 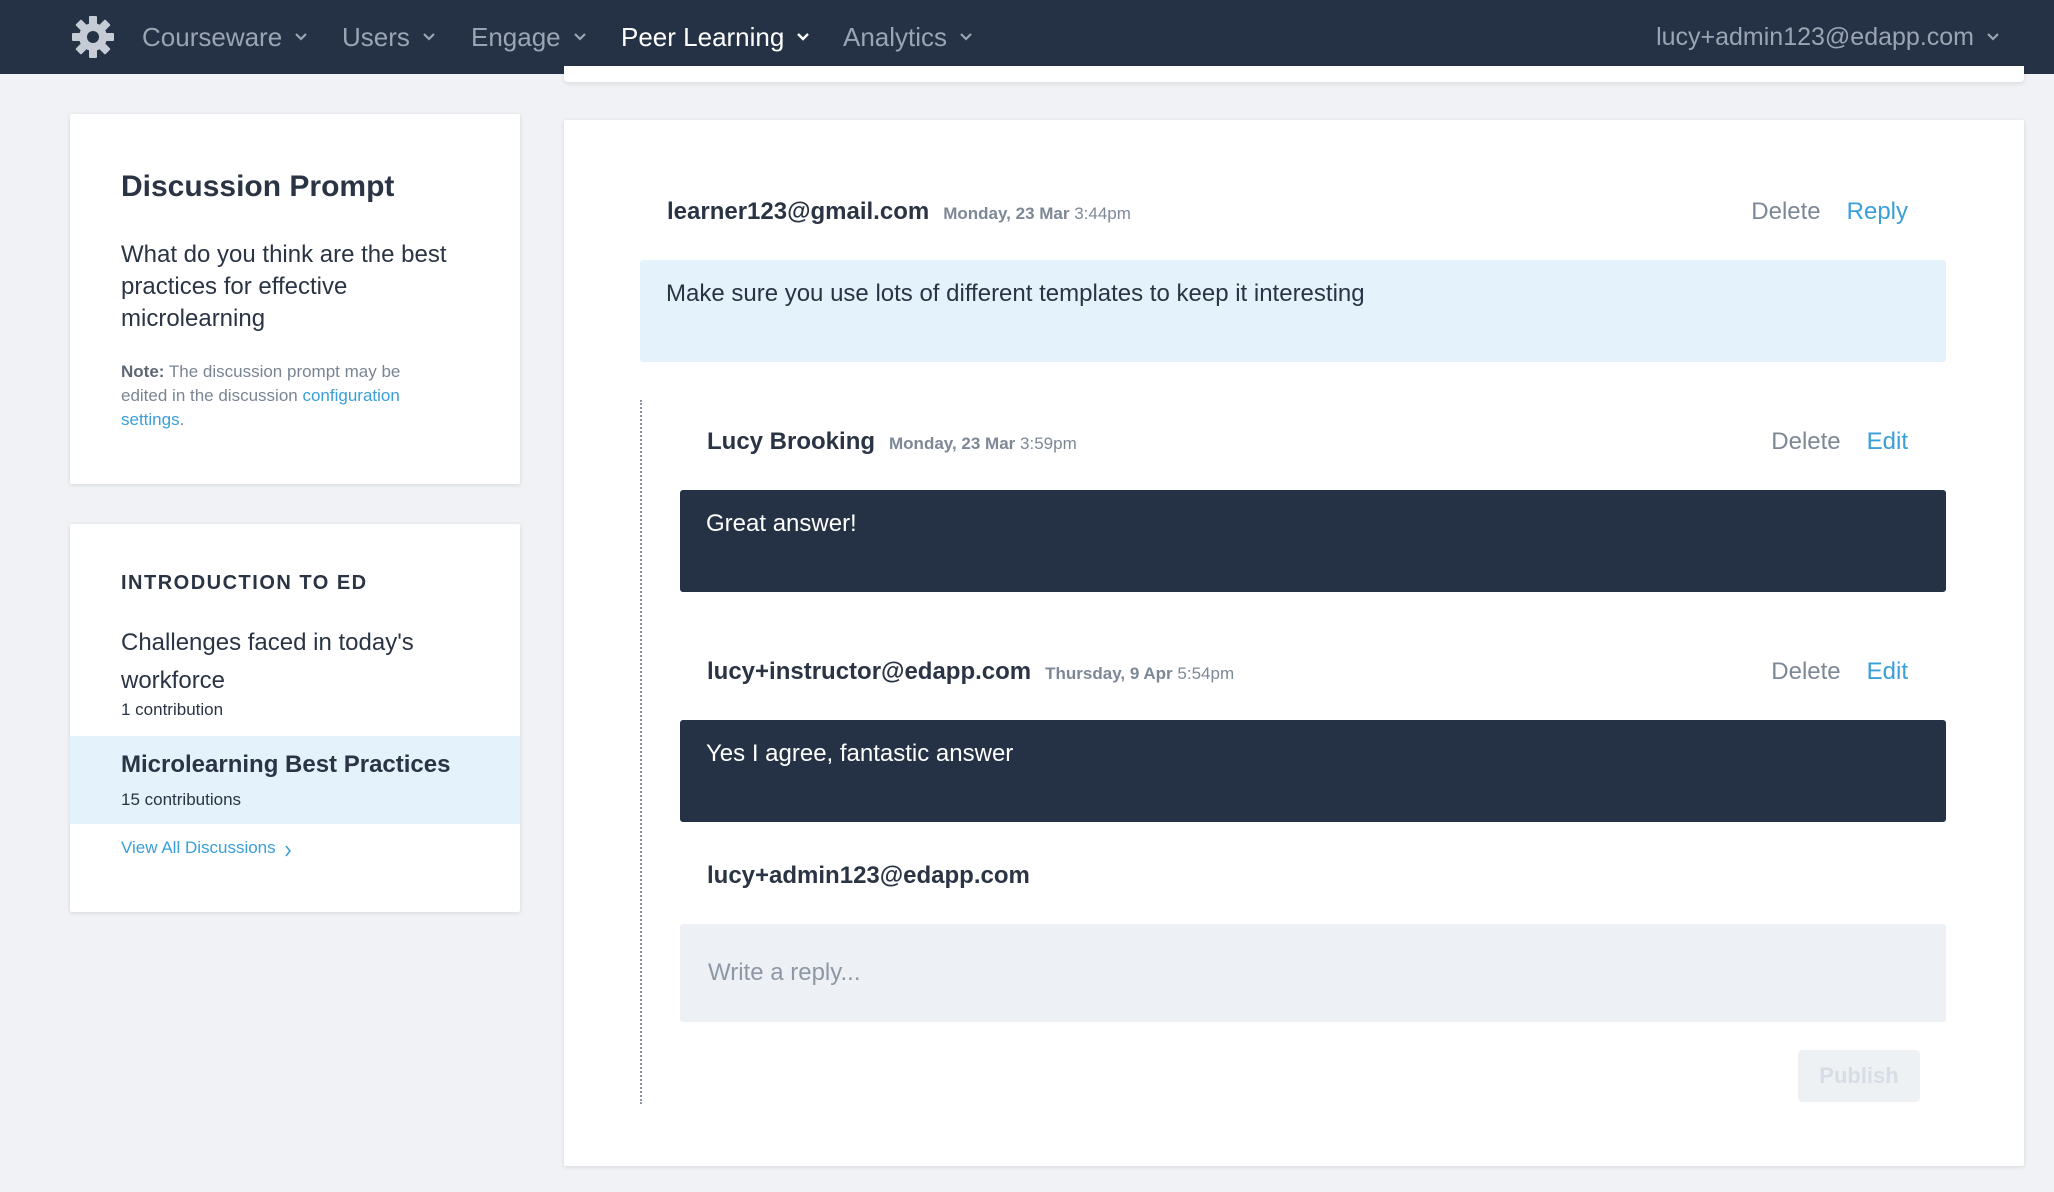 What do you see at coordinates (181, 799) in the screenshot?
I see `discussion-count: 15 contributions` at bounding box center [181, 799].